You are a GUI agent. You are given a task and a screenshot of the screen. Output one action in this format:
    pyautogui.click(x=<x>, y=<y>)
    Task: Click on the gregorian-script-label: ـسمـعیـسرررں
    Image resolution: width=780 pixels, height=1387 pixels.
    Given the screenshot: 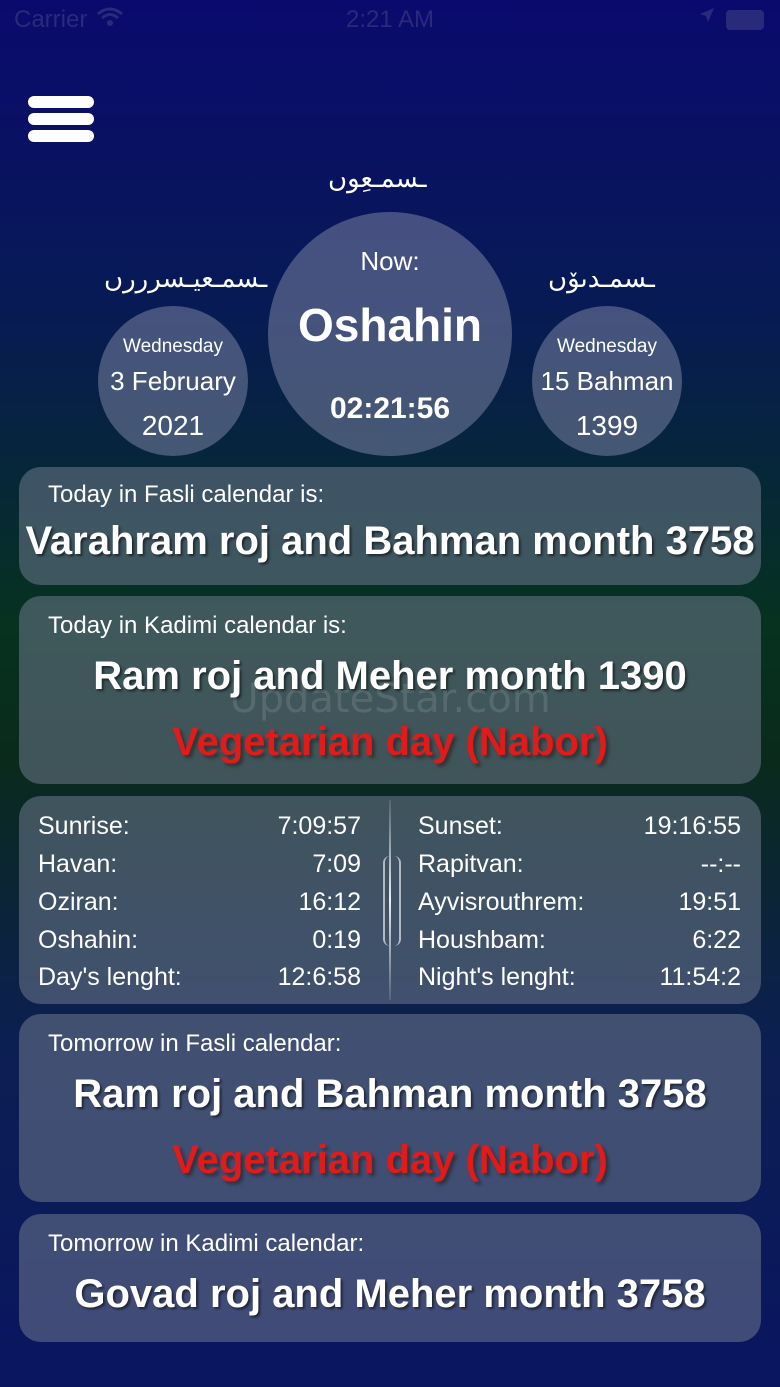 What is the action you would take?
    pyautogui.click(x=186, y=279)
    